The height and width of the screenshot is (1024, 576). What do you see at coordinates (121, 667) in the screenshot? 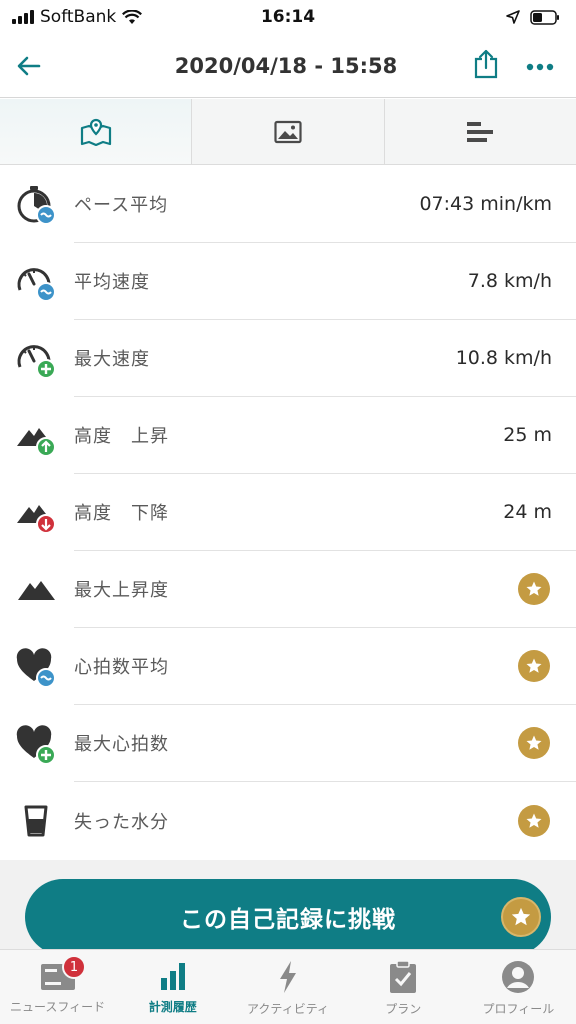
I see `stat-label: 心拍数平均` at bounding box center [121, 667].